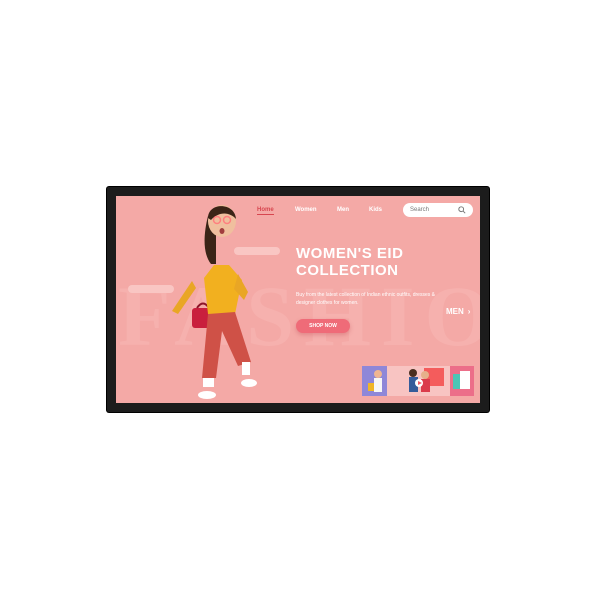 The height and width of the screenshot is (600, 600). Describe the element at coordinates (375, 210) in the screenshot. I see `nav-kids: Kids` at that location.